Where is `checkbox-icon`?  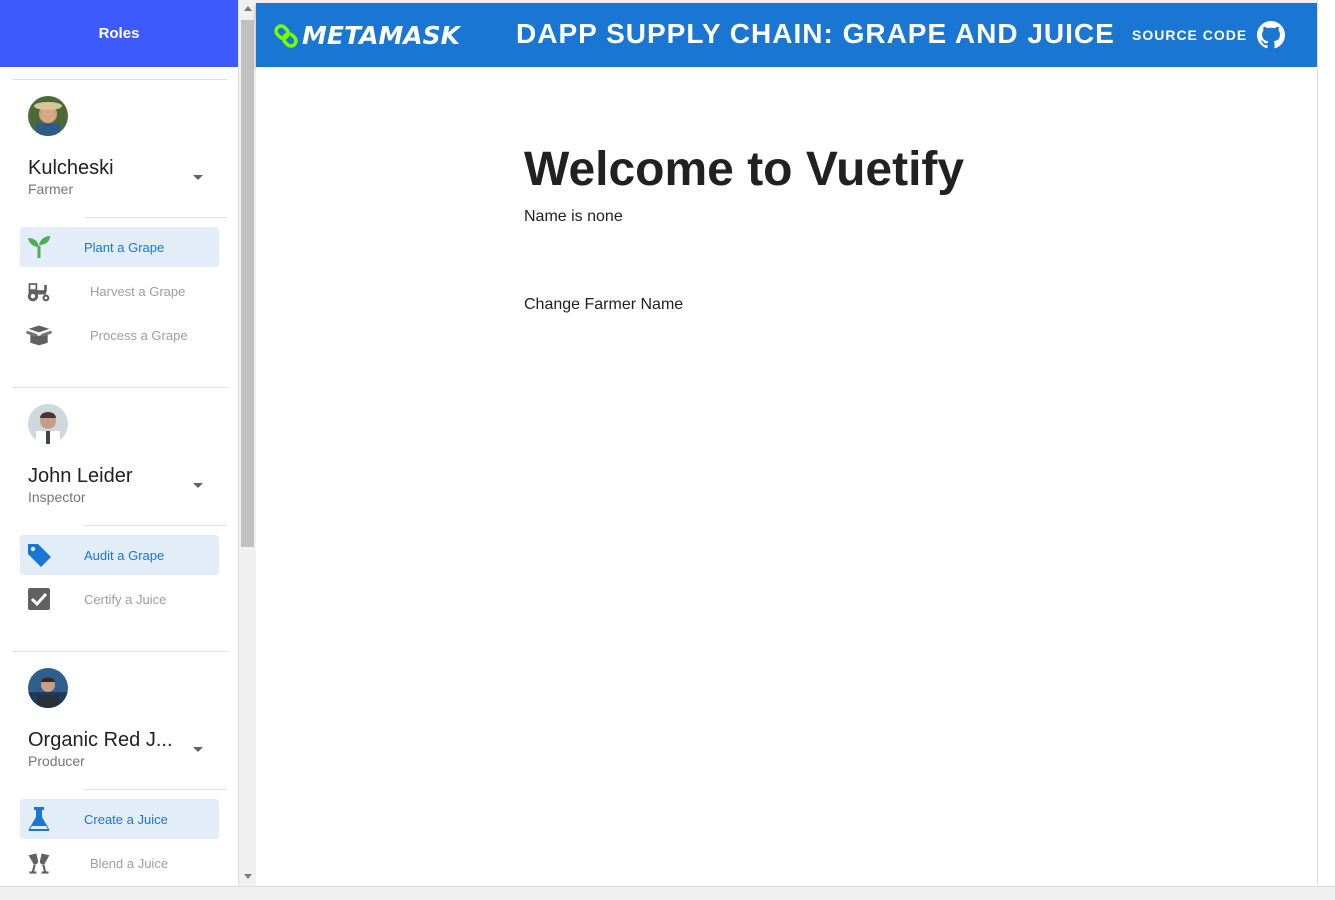 checkbox-icon is located at coordinates (39, 599).